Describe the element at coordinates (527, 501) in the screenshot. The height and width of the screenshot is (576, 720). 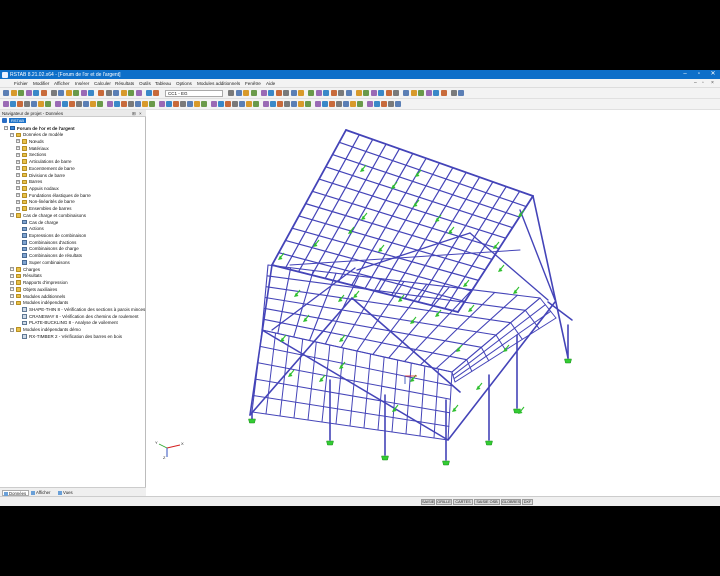
I see `status-dxf: DXF` at that location.